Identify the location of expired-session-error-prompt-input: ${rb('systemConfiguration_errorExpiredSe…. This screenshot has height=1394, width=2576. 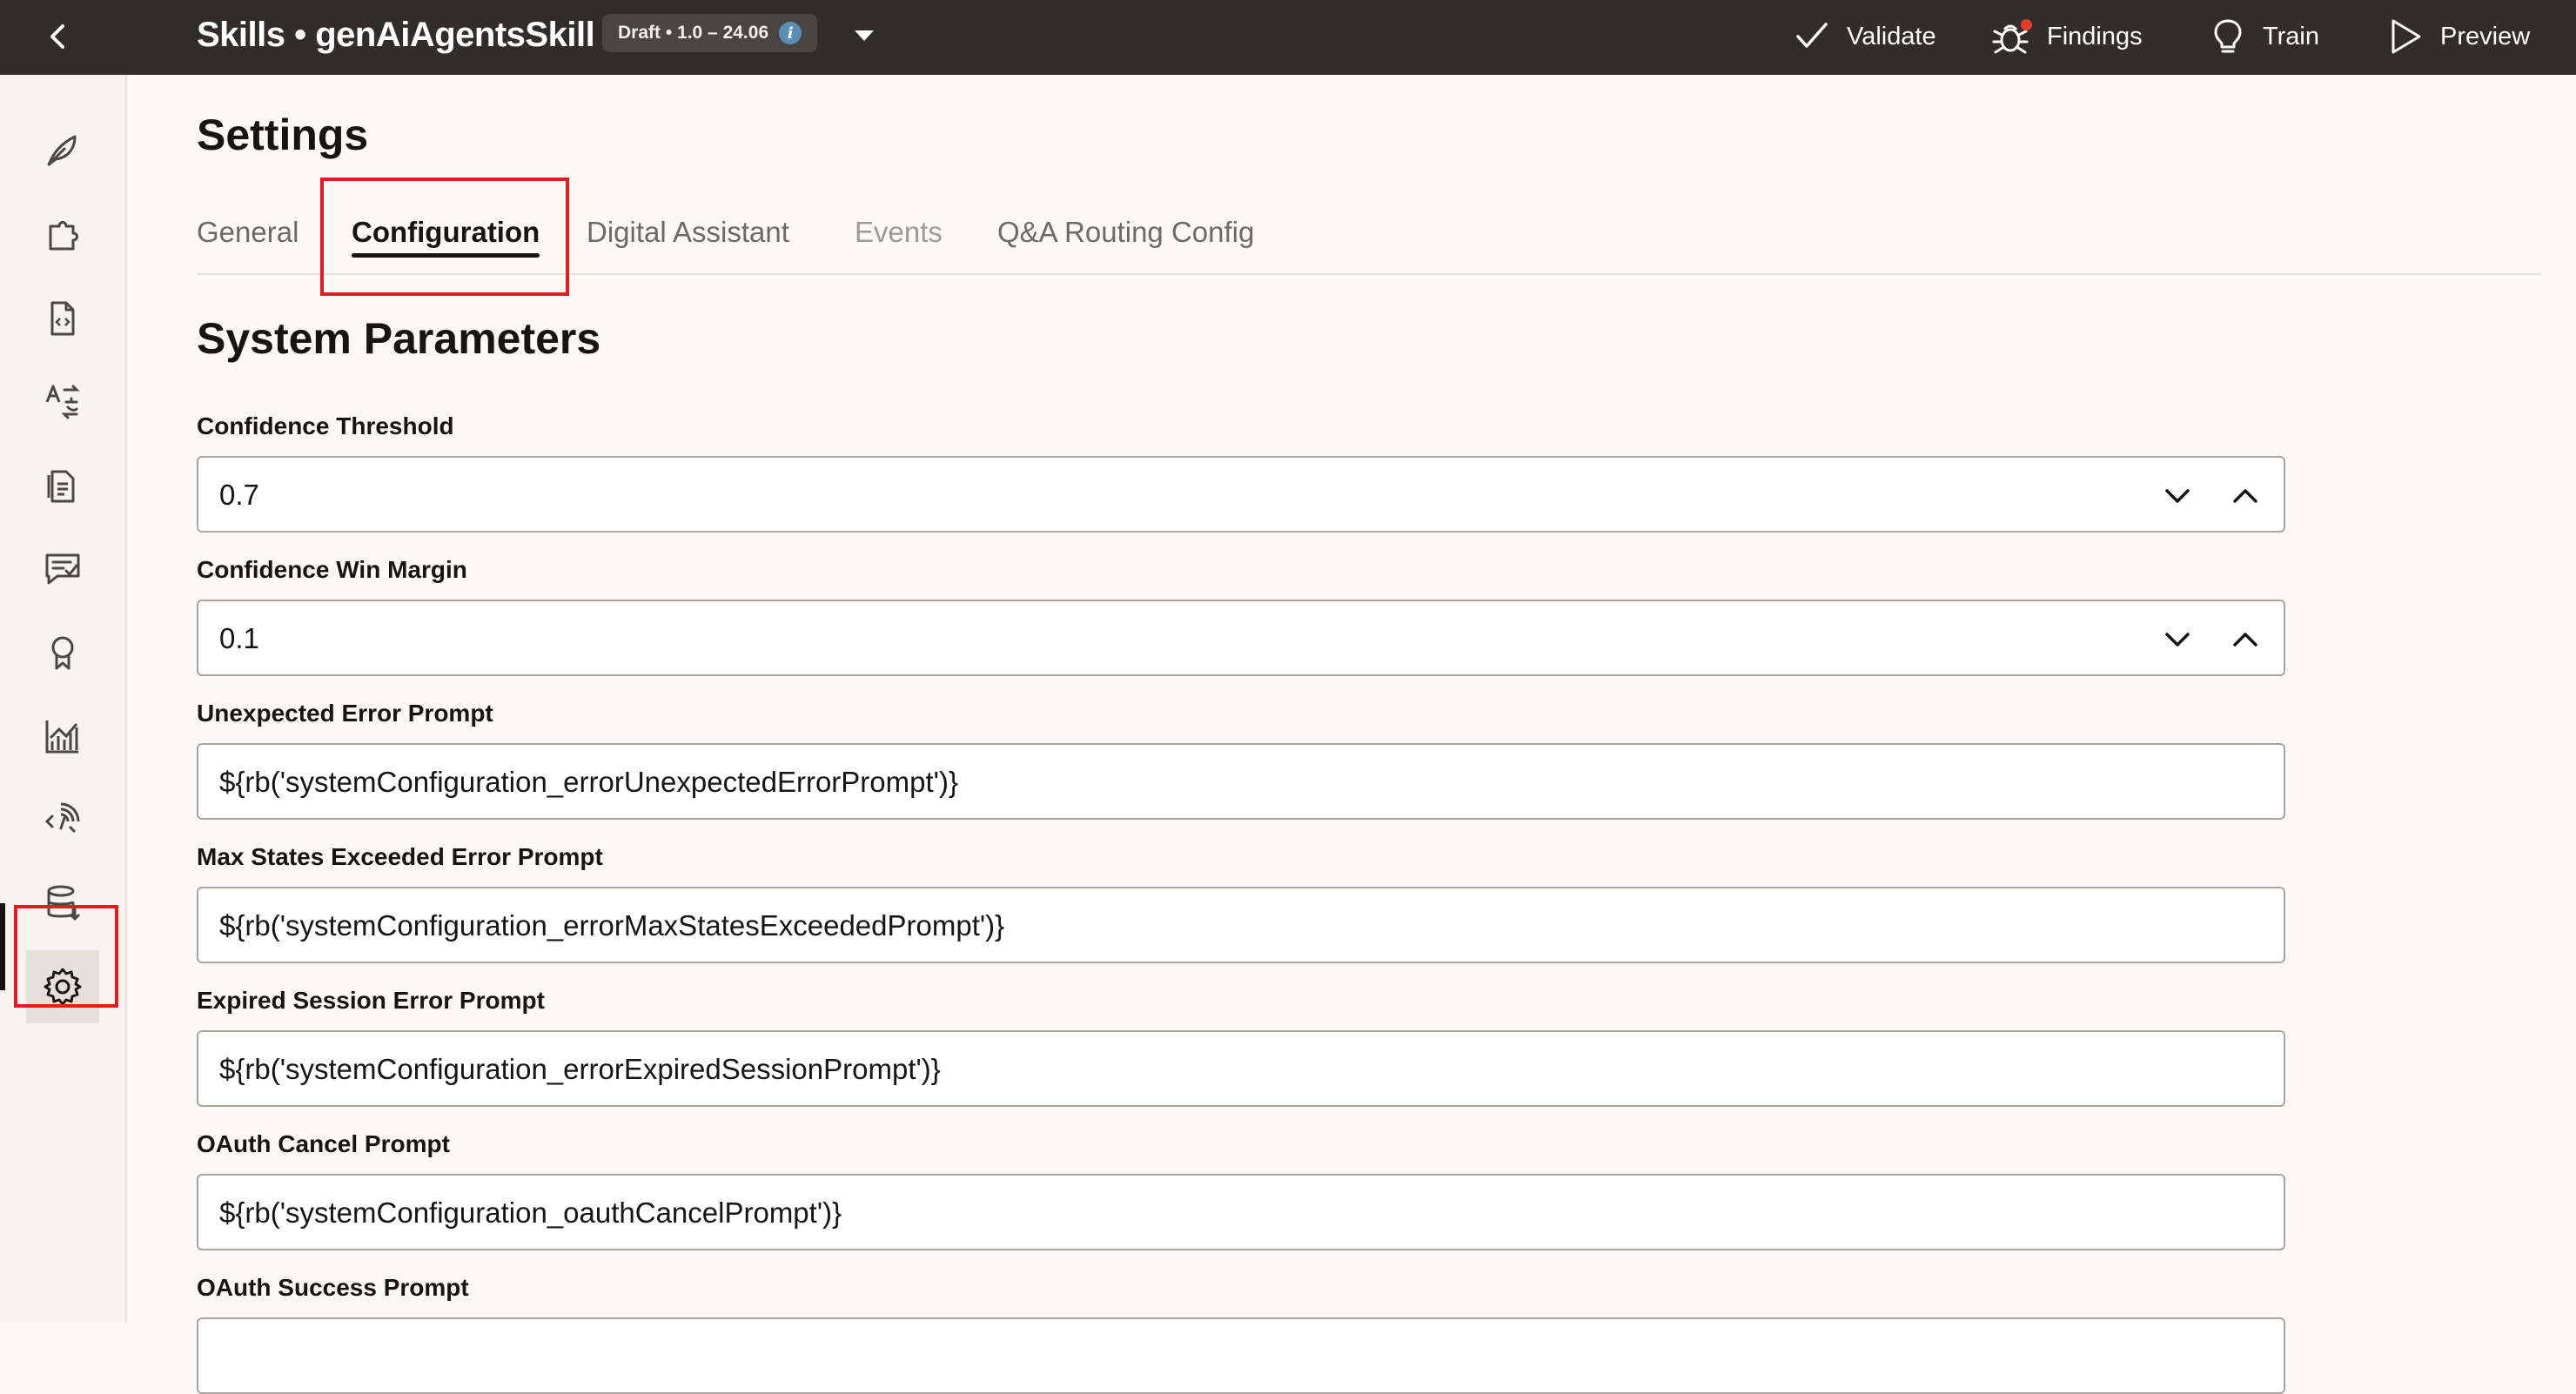
(1241, 1068).